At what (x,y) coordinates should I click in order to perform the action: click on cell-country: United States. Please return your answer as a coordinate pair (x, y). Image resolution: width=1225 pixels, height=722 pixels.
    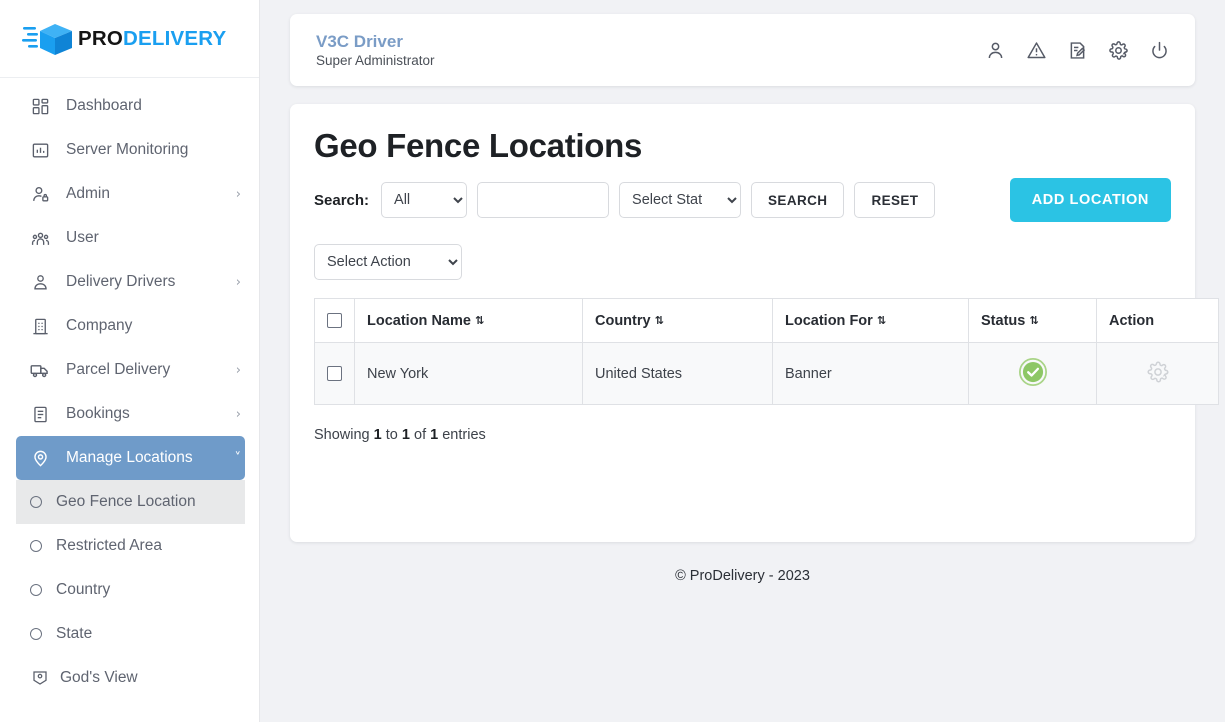
    Looking at the image, I should click on (677, 374).